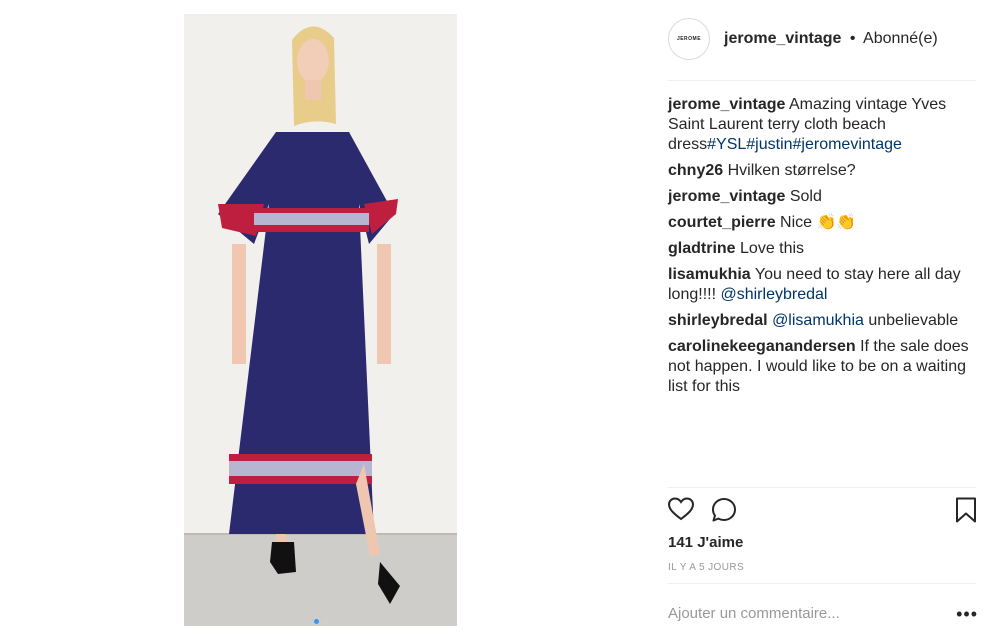  I want to click on comment-item: courtet_pierre Nice 👏👏, so click(823, 223).